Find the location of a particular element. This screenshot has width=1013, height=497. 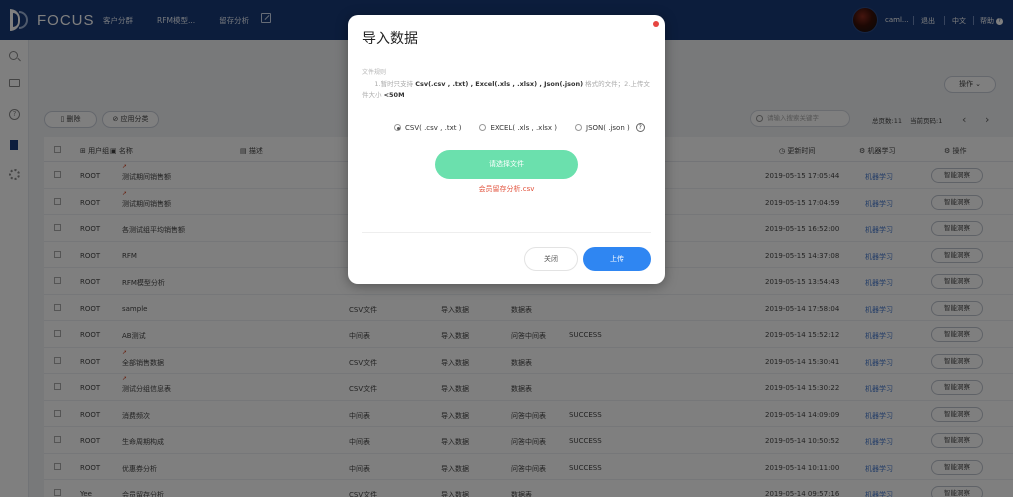

selected-file-name: 会员留存分析.csv is located at coordinates (506, 189).